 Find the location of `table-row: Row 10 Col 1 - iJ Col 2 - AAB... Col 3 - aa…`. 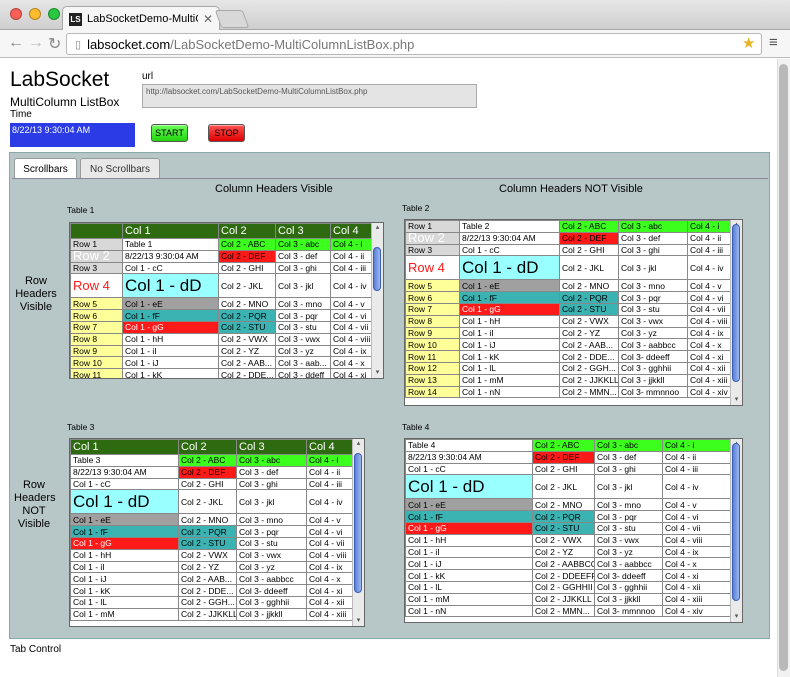

table-row: Row 10 Col 1 - iJ Col 2 - AAB... Col 3 - aa… is located at coordinates (220, 363).